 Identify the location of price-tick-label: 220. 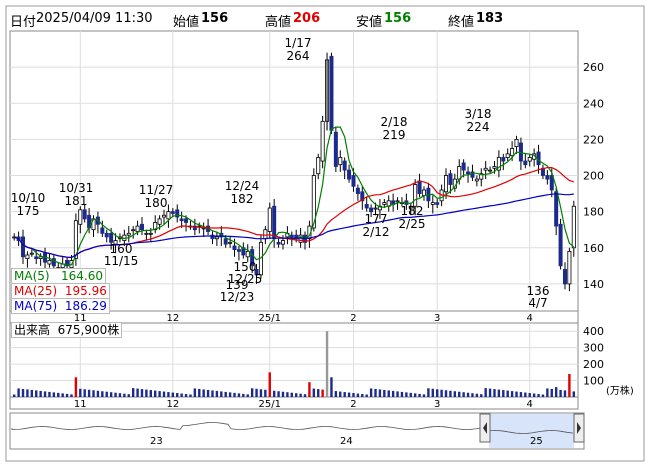
(593, 139).